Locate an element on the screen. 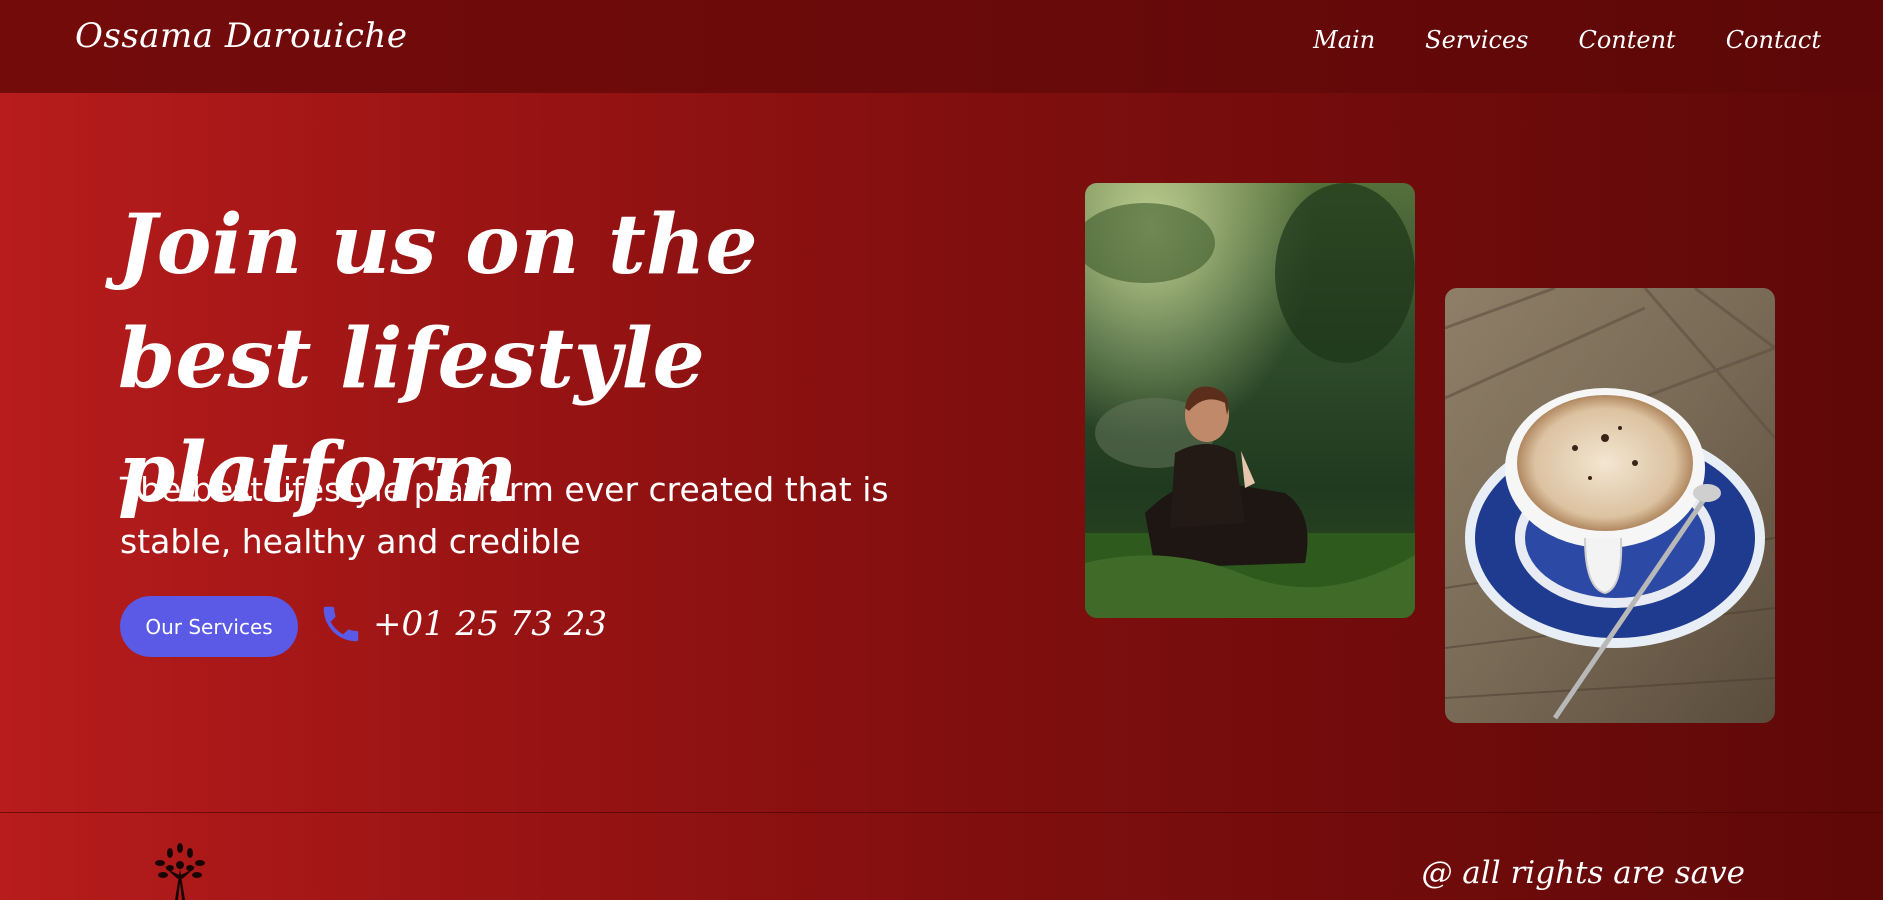  nav-item-contact: Contact is located at coordinates (1773, 40).